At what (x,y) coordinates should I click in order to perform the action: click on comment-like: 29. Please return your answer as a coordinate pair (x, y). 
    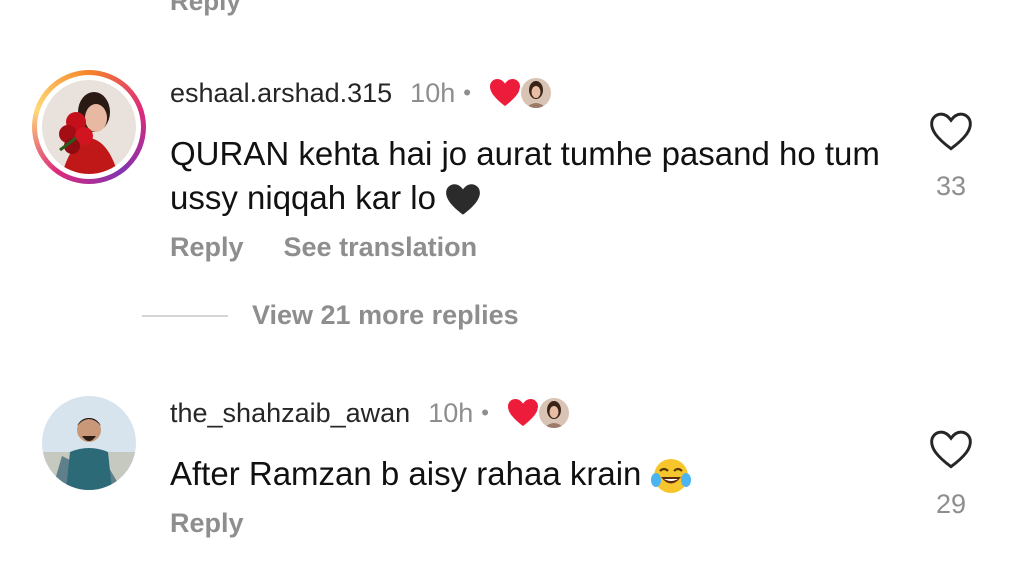
    Looking at the image, I should click on (951, 475).